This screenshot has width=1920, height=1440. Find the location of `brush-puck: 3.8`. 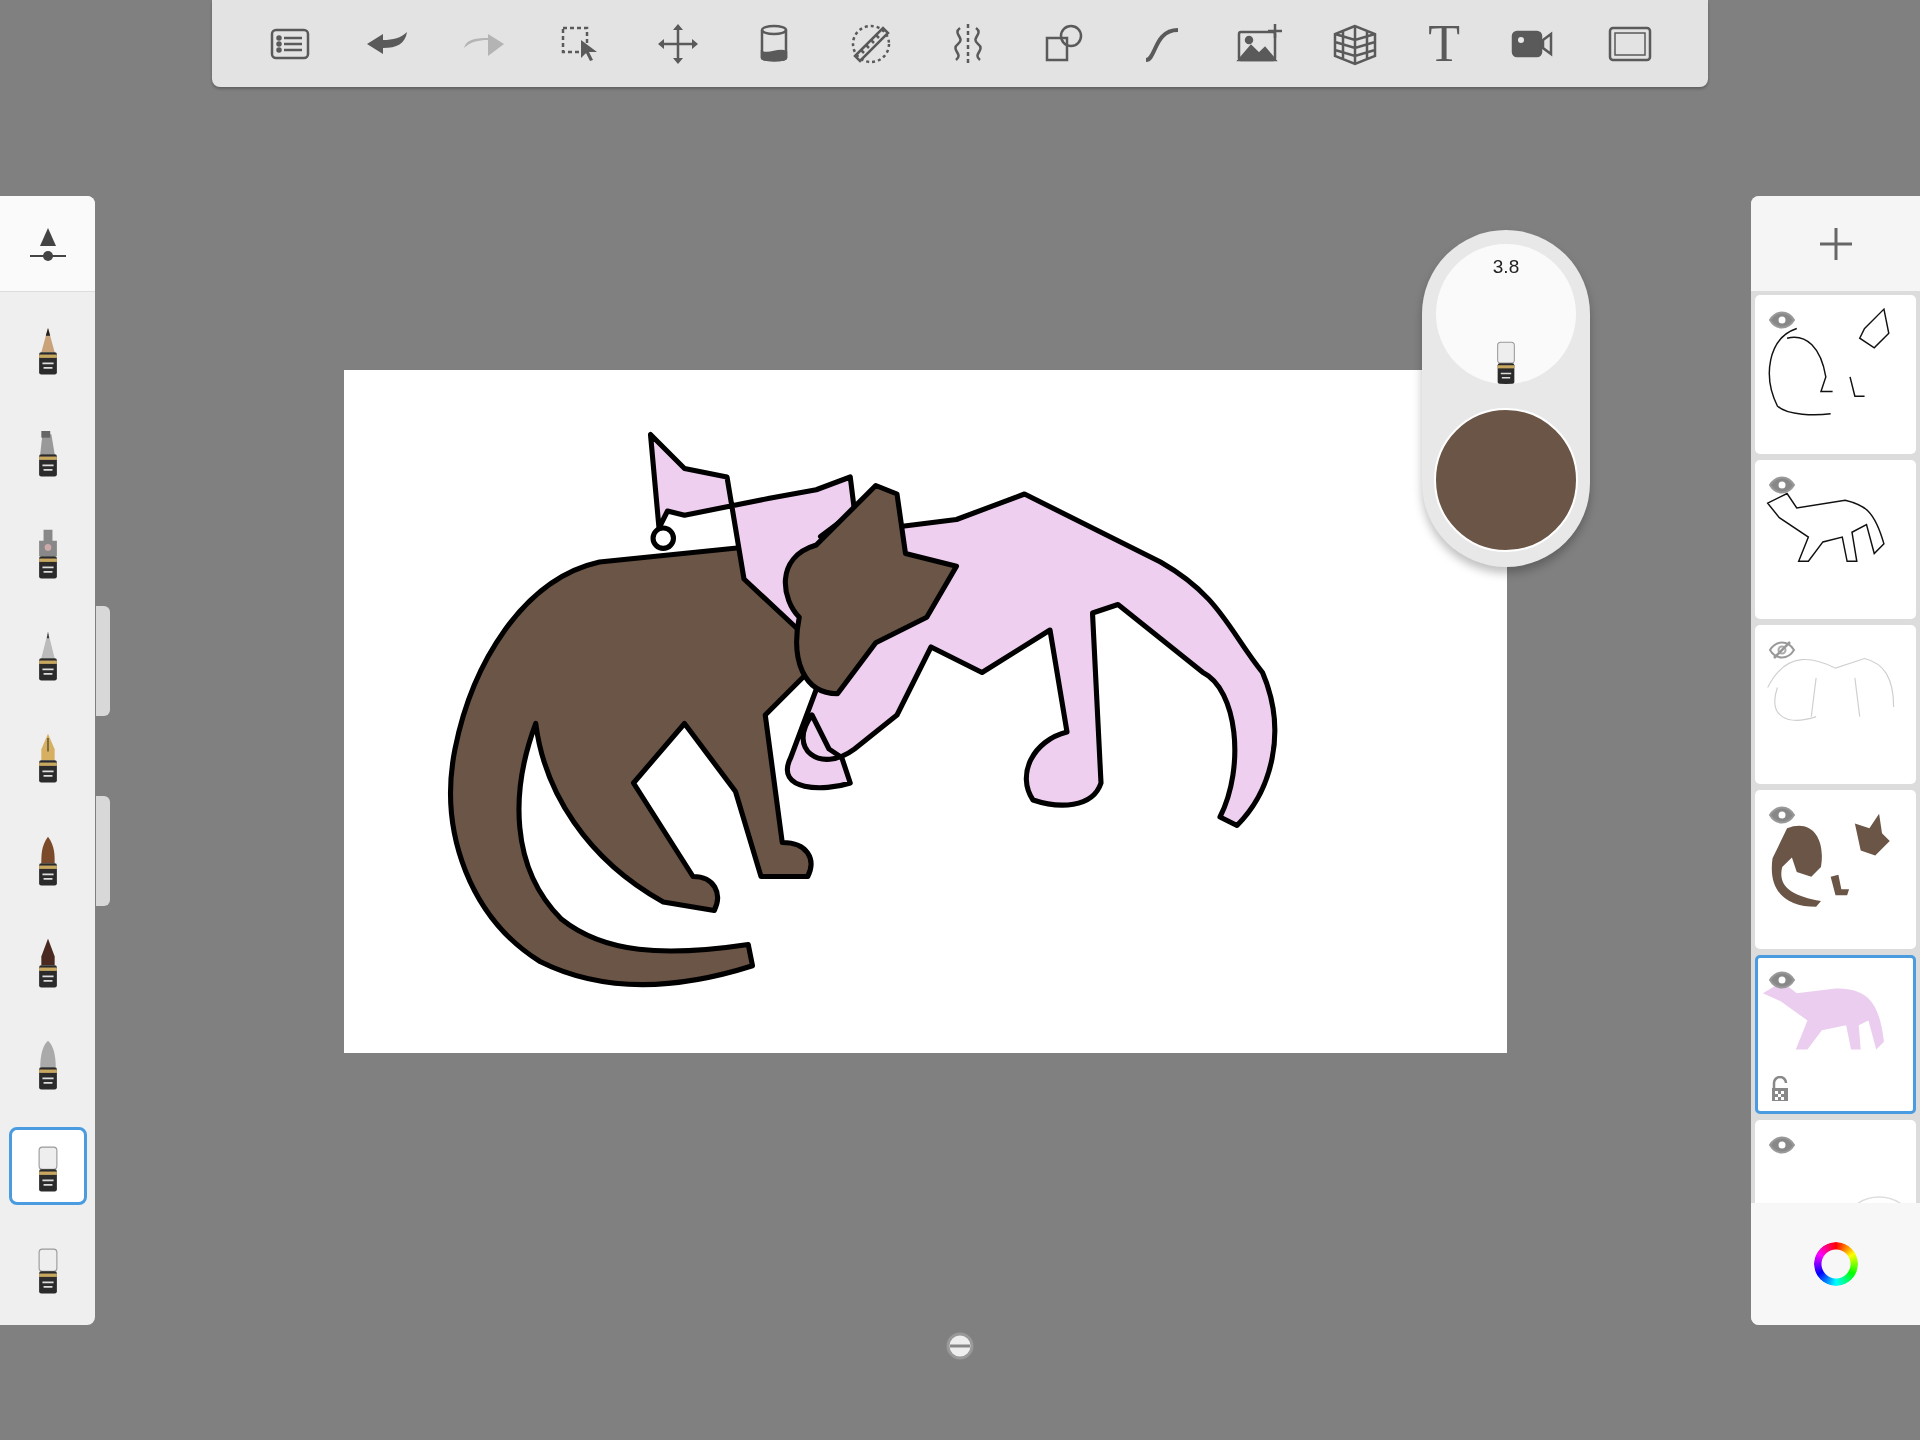

brush-puck: 3.8 is located at coordinates (1506, 398).